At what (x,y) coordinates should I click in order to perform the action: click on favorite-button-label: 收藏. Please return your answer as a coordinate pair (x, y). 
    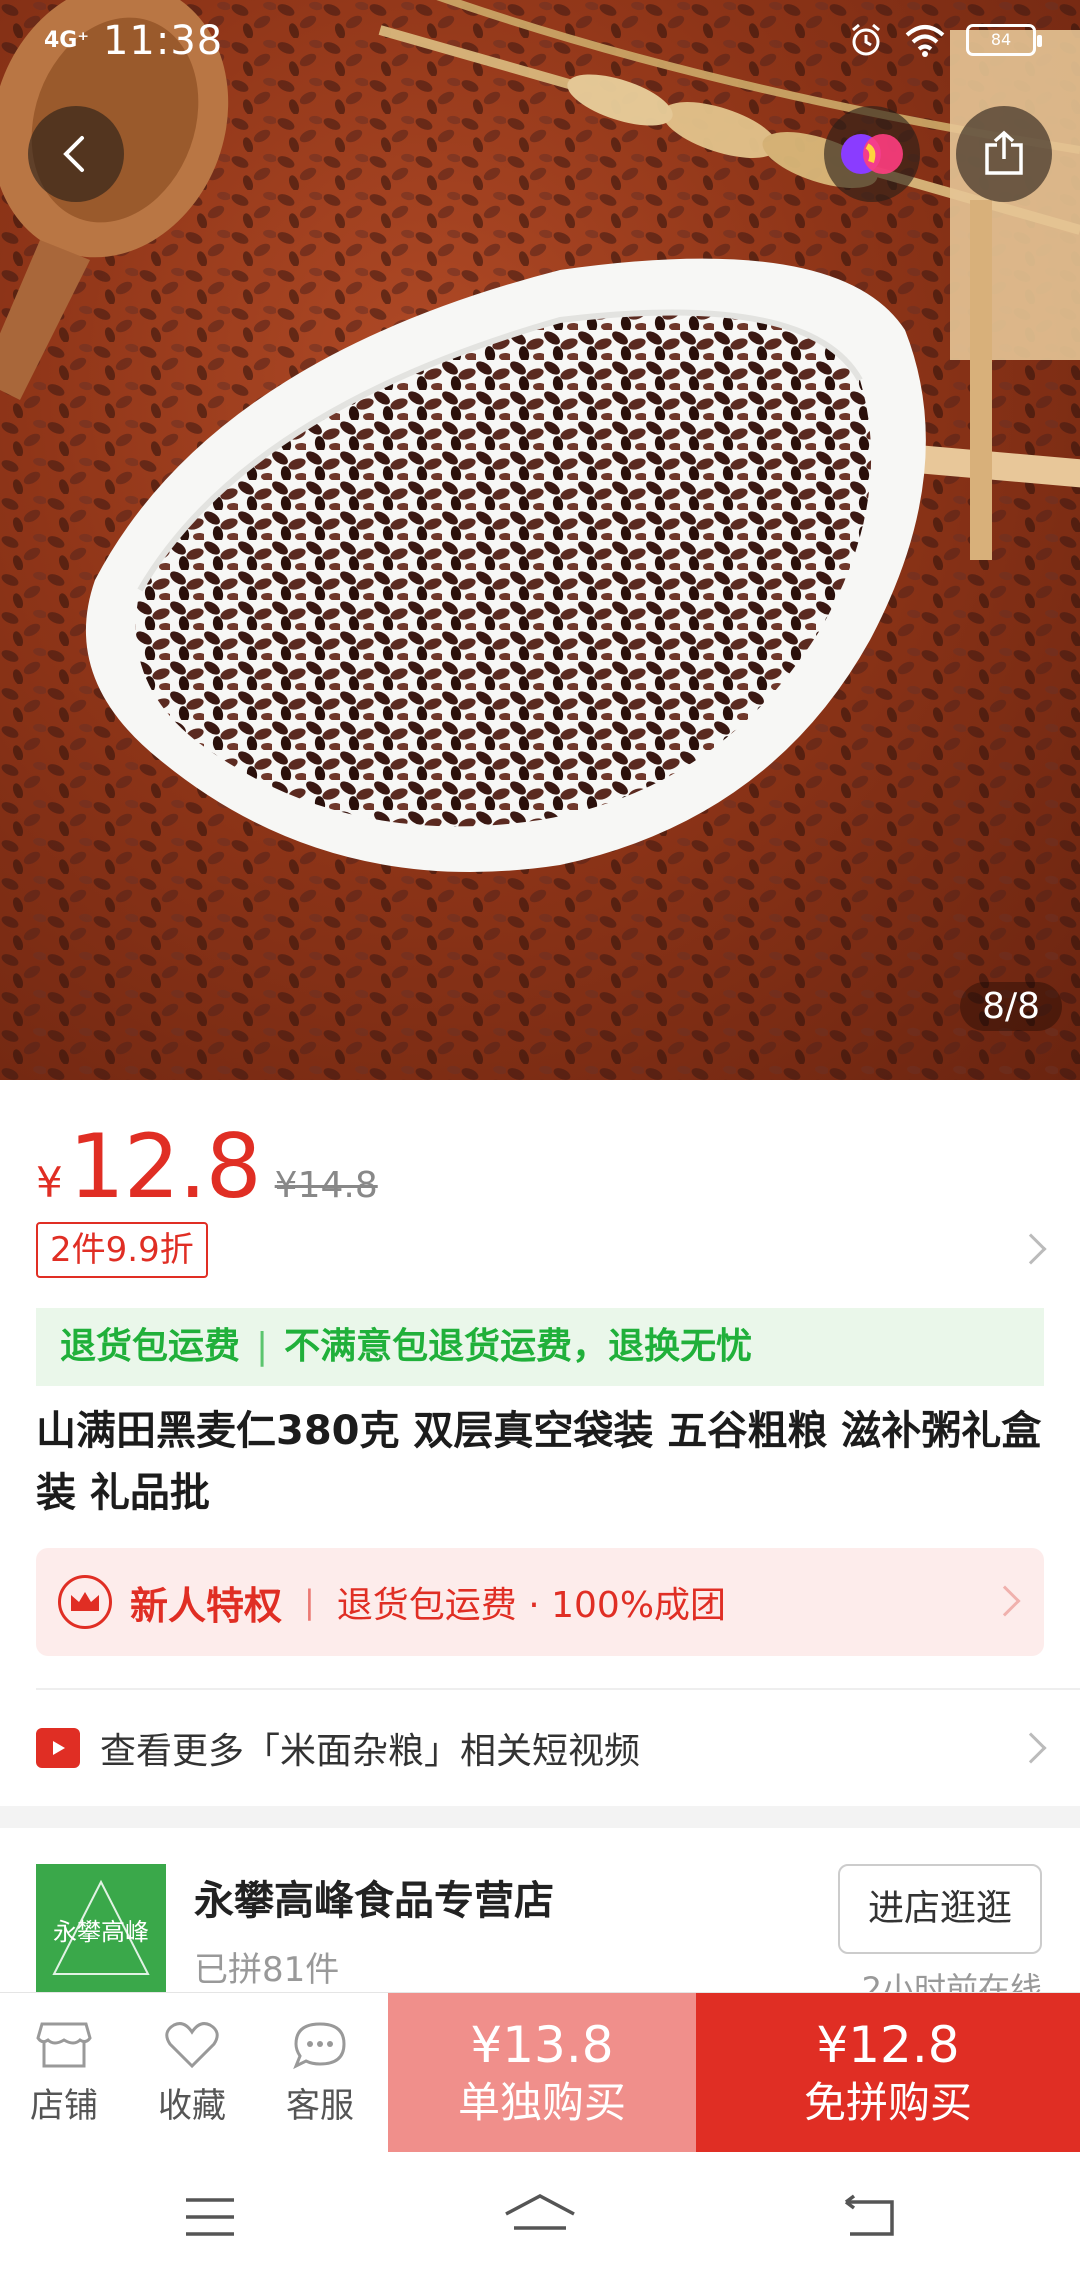
    Looking at the image, I should click on (192, 2105).